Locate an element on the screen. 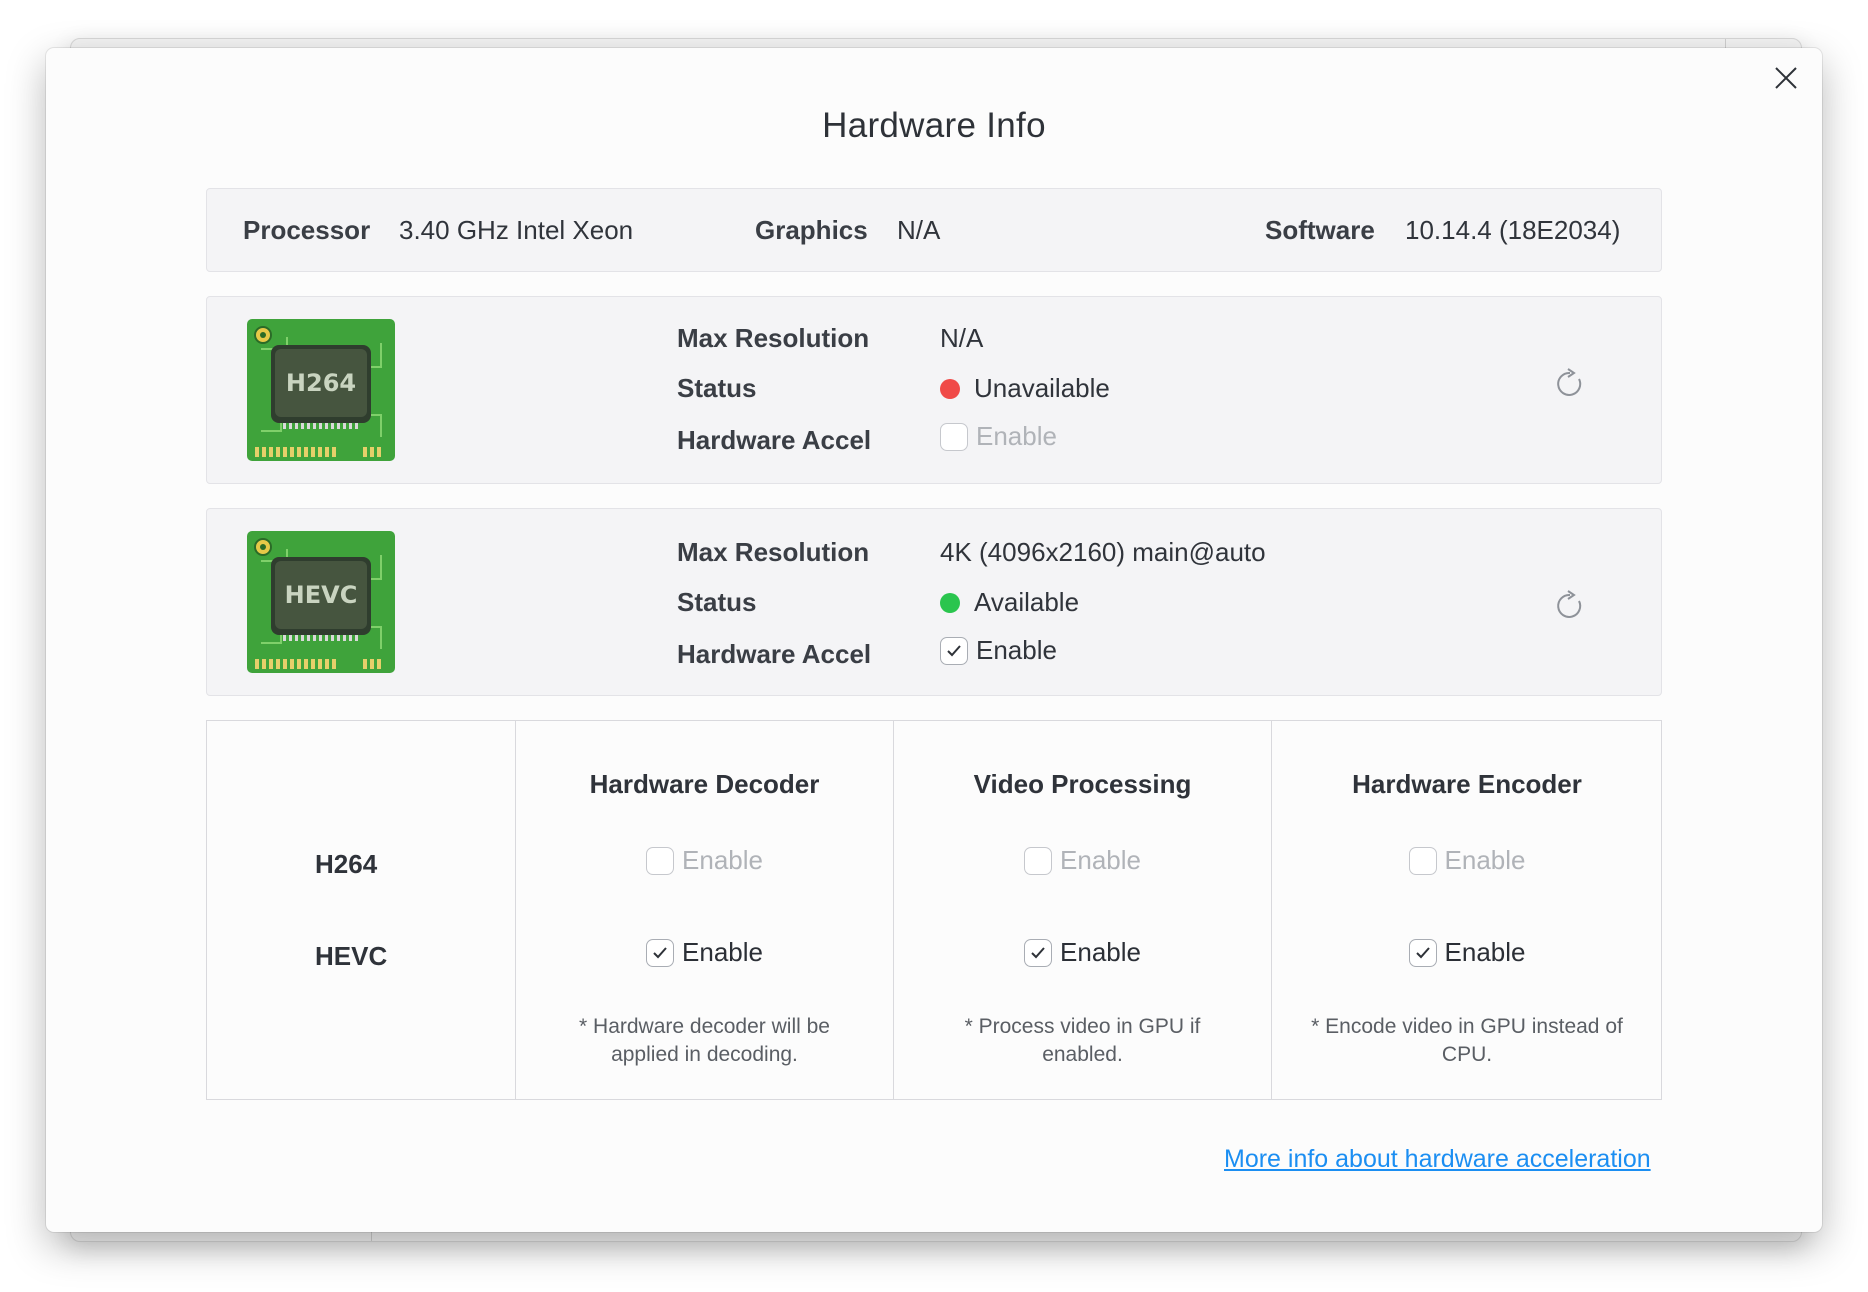 The width and height of the screenshot is (1868, 1292). chip-icon: H264 is located at coordinates (321, 390).